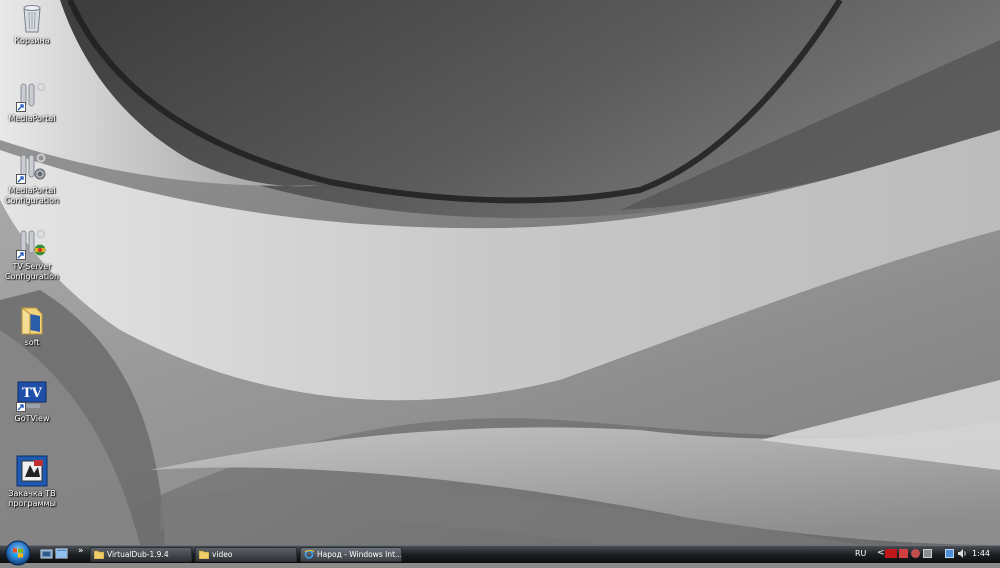  Describe the element at coordinates (962, 553) in the screenshot. I see `volume-icon` at that location.